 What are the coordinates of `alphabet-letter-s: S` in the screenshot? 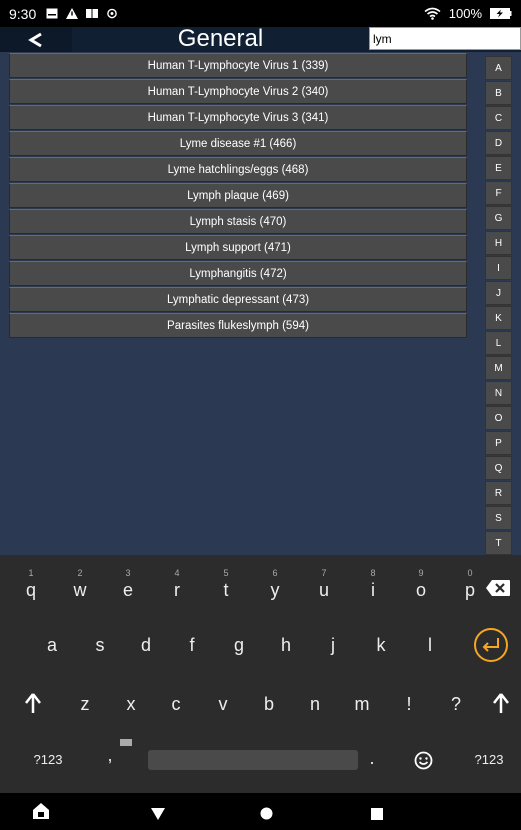 It's located at (498, 518).